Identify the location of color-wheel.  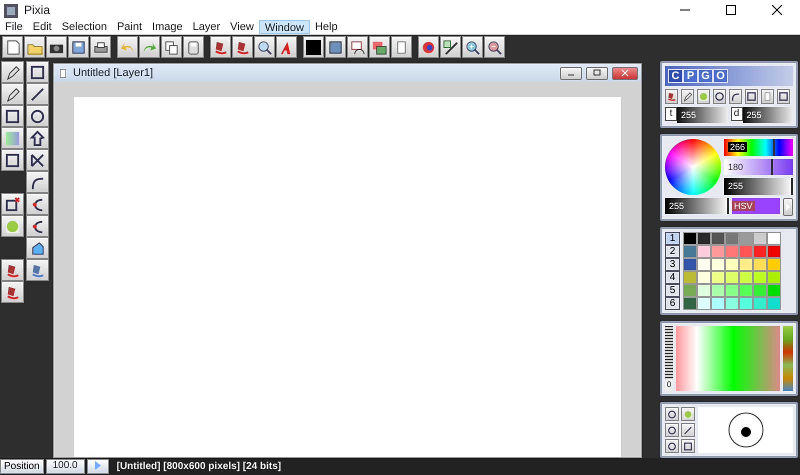
(693, 167).